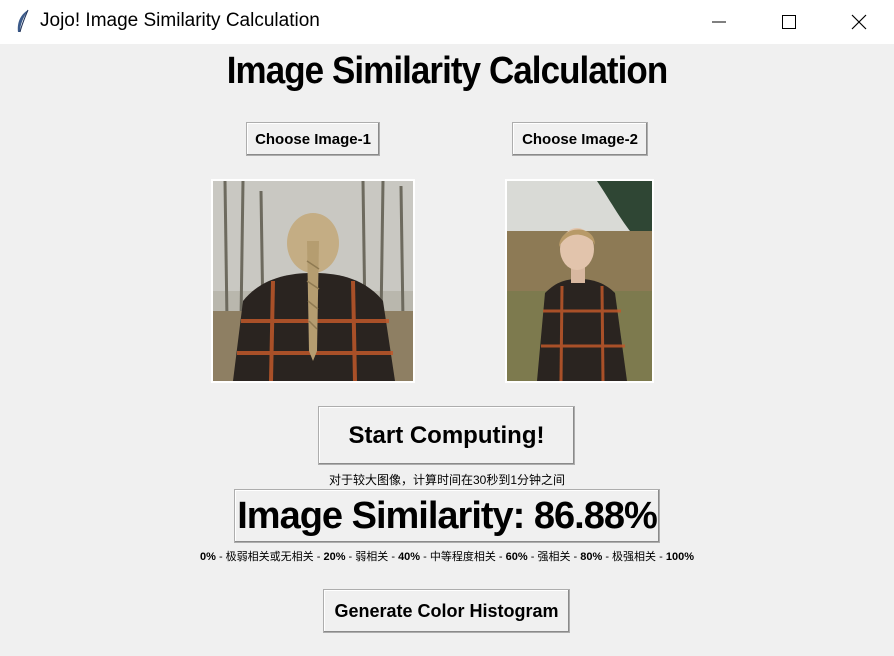  Describe the element at coordinates (208, 557) in the screenshot. I see `scale-0: 0%` at that location.